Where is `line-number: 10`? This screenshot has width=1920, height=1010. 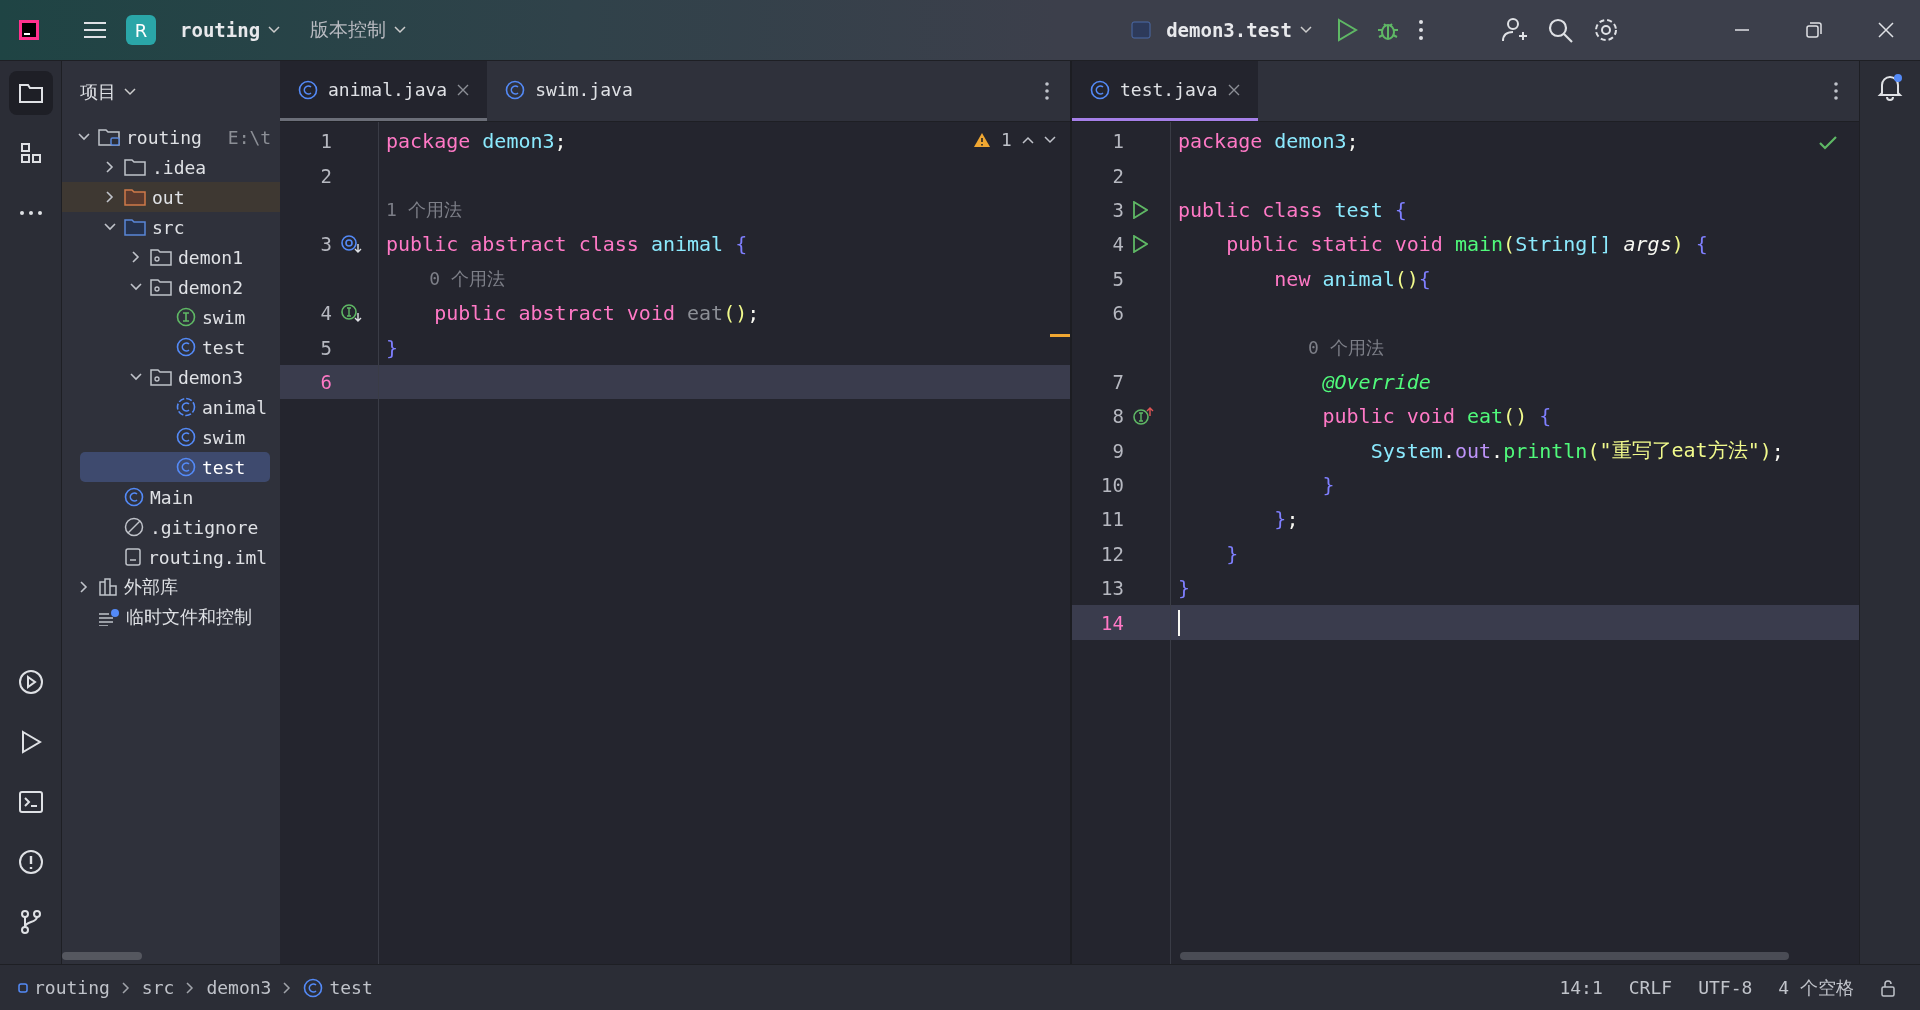
line-number: 10 is located at coordinates (1112, 485).